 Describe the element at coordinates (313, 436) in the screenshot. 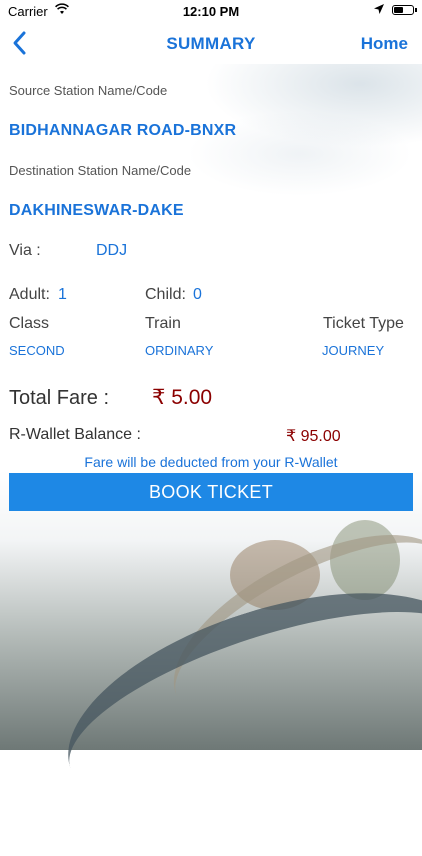

I see `wallet-balance-value: ₹ 95.00` at that location.